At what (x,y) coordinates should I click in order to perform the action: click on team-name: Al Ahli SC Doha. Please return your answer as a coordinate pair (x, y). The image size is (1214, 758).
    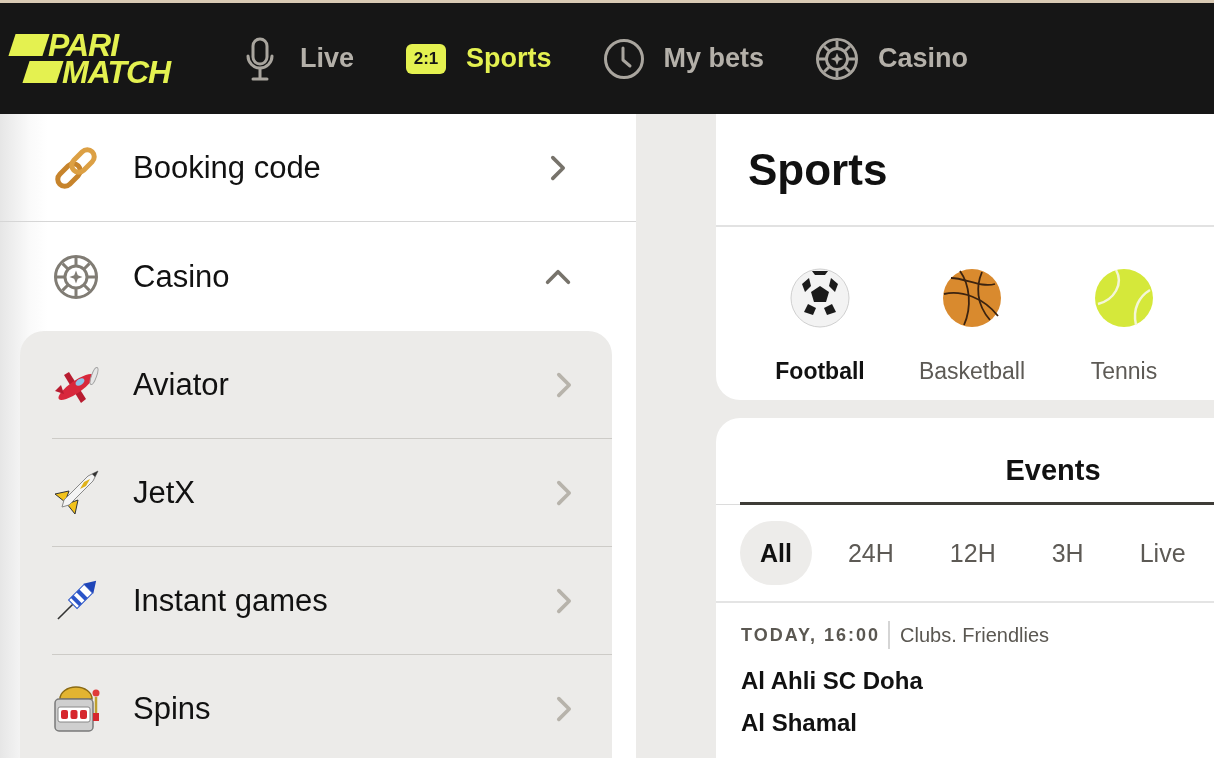
    Looking at the image, I should click on (832, 681).